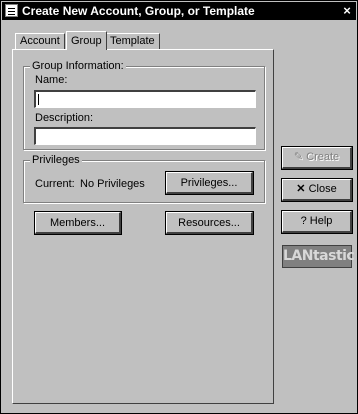 The height and width of the screenshot is (414, 358). What do you see at coordinates (78, 66) in the screenshot?
I see `group-information-legend: Group Information:` at bounding box center [78, 66].